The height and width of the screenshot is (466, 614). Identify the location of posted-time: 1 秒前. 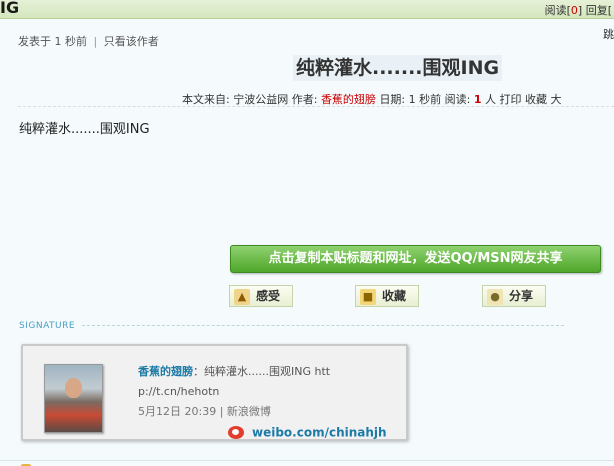
(71, 41).